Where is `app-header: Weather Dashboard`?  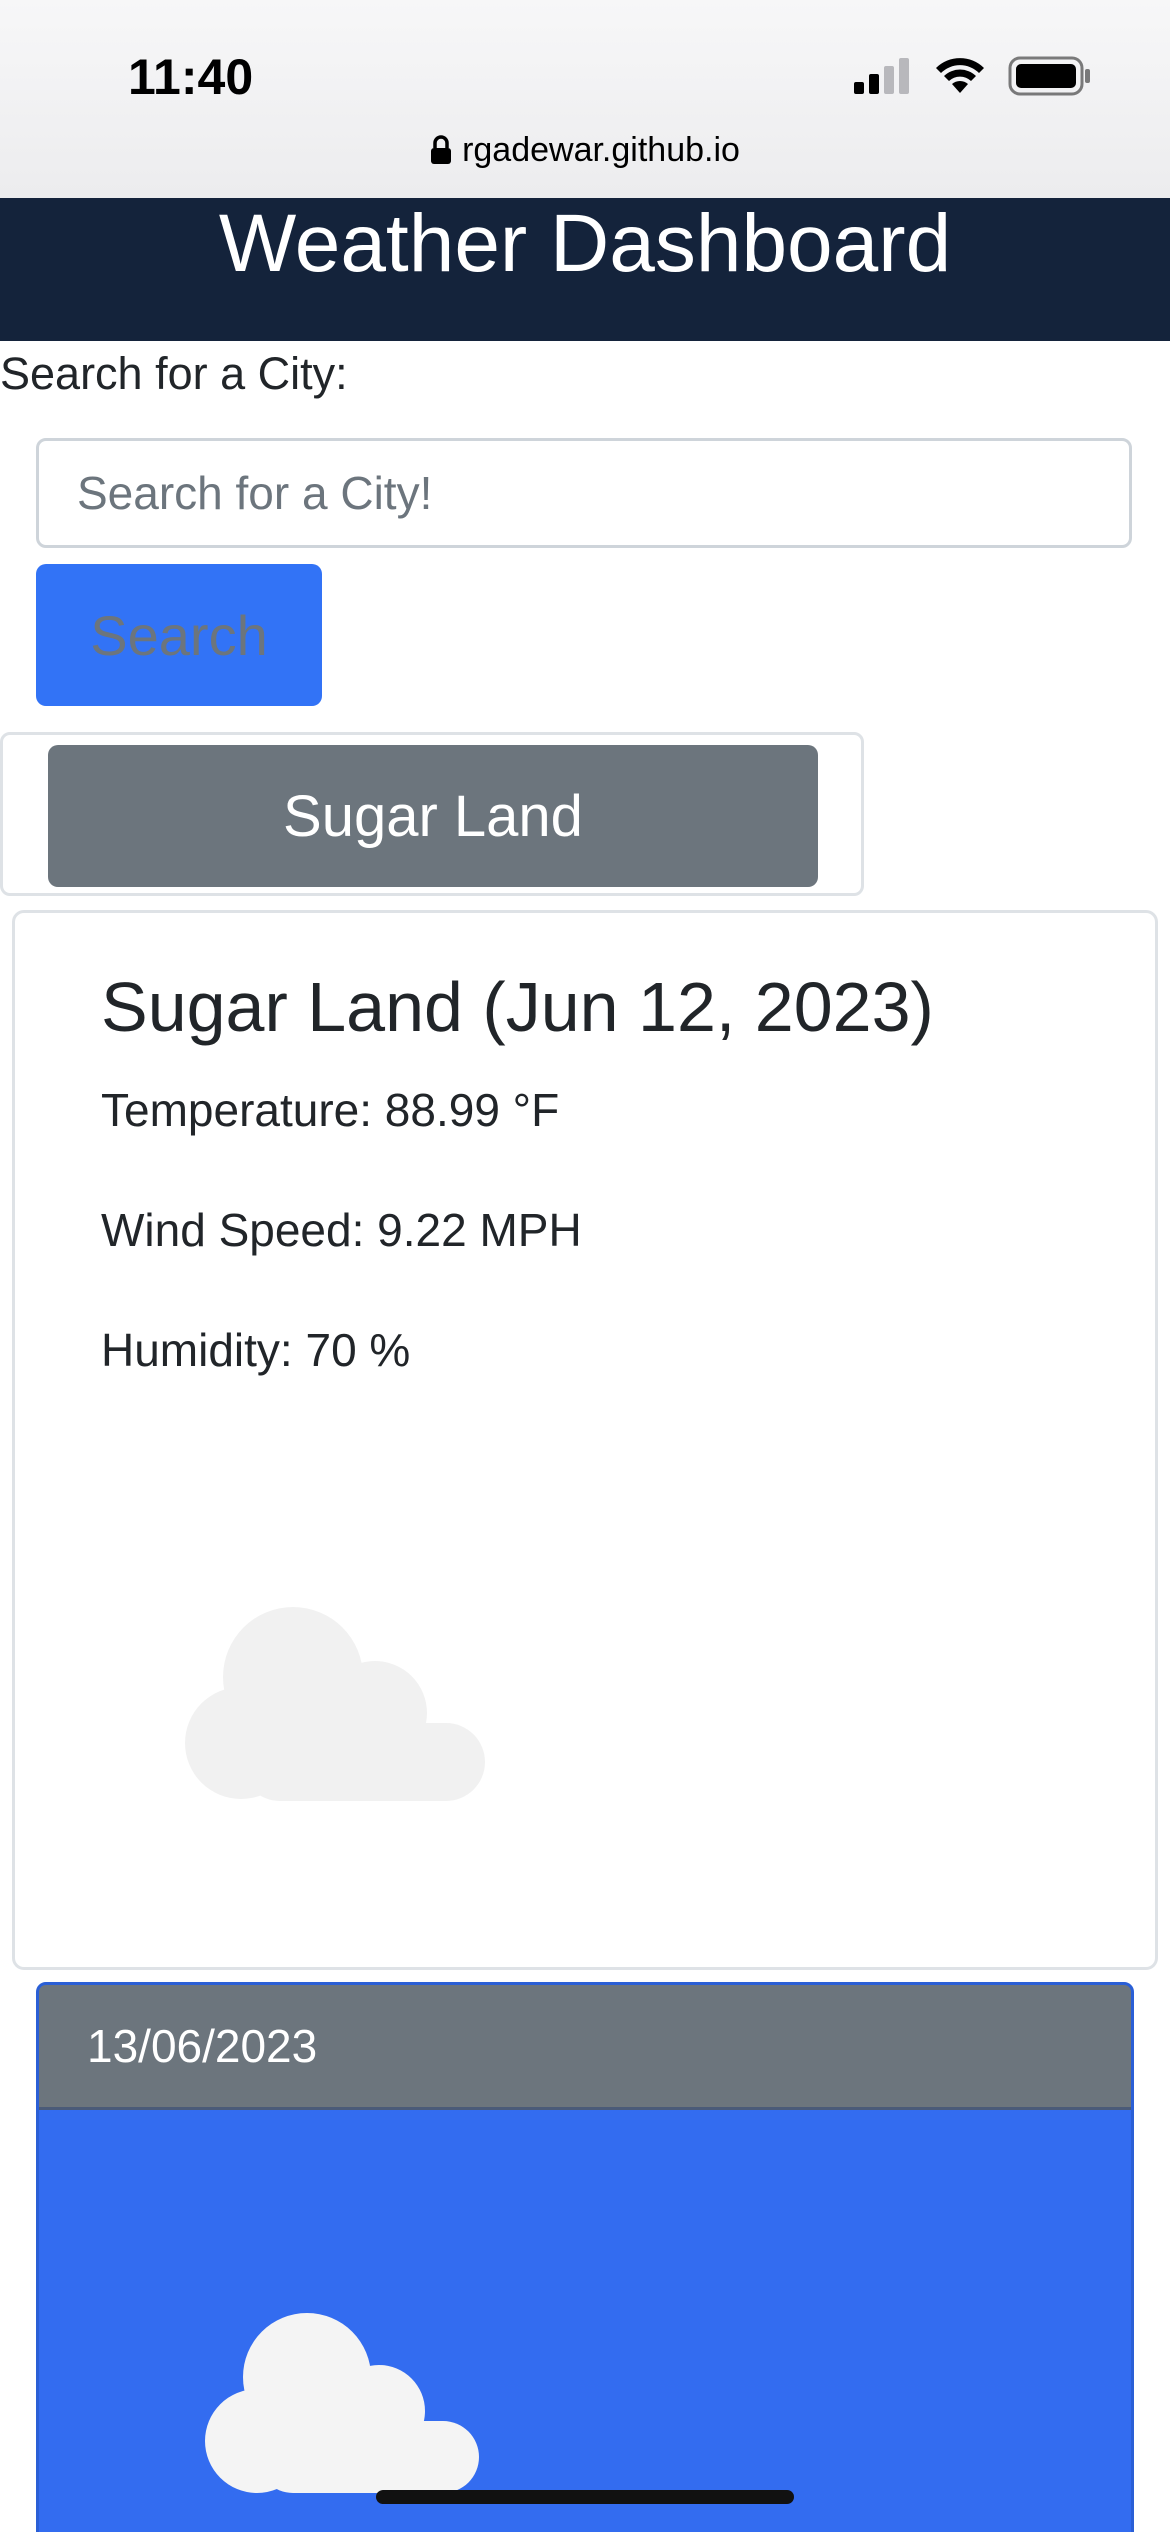
app-header: Weather Dashboard is located at coordinates (585, 269).